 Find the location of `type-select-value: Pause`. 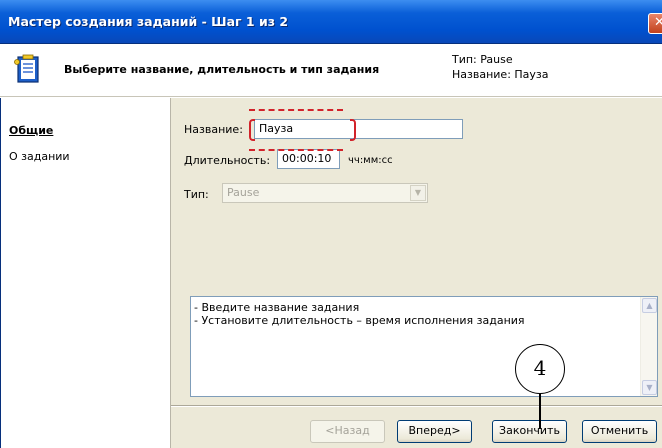

type-select-value: Pause is located at coordinates (243, 192).